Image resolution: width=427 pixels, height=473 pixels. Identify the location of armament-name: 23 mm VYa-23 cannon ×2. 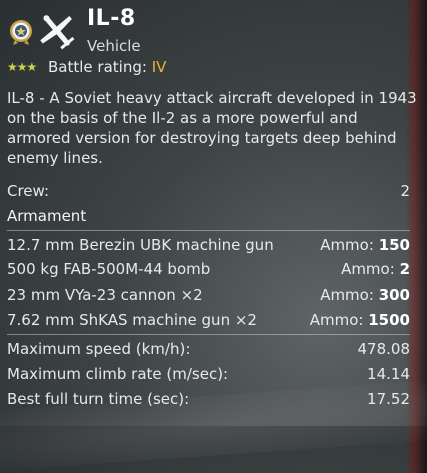
(105, 295).